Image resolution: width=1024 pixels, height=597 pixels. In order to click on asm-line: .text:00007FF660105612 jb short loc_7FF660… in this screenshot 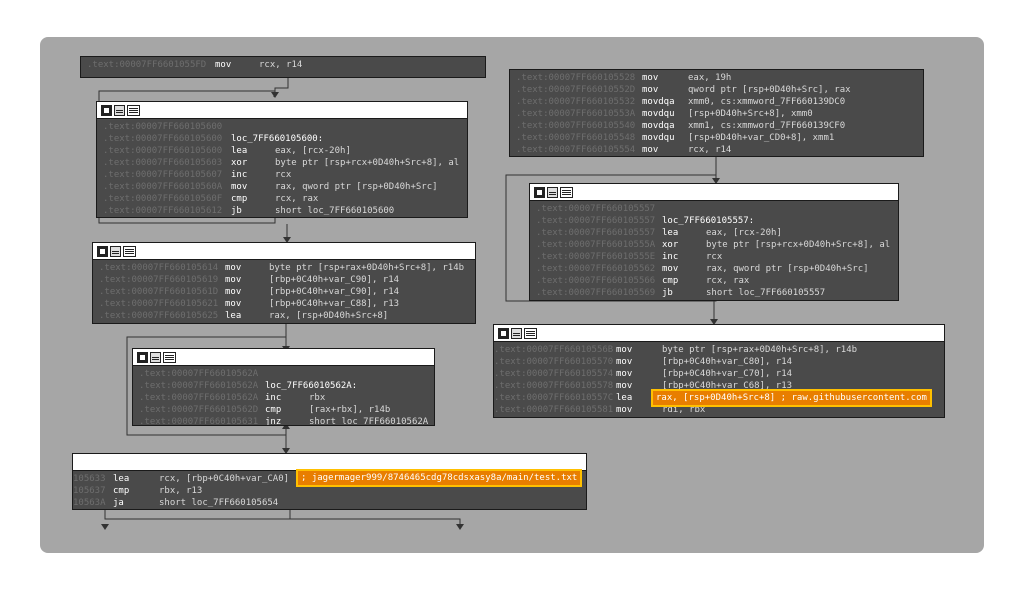, I will do `click(282, 211)`.